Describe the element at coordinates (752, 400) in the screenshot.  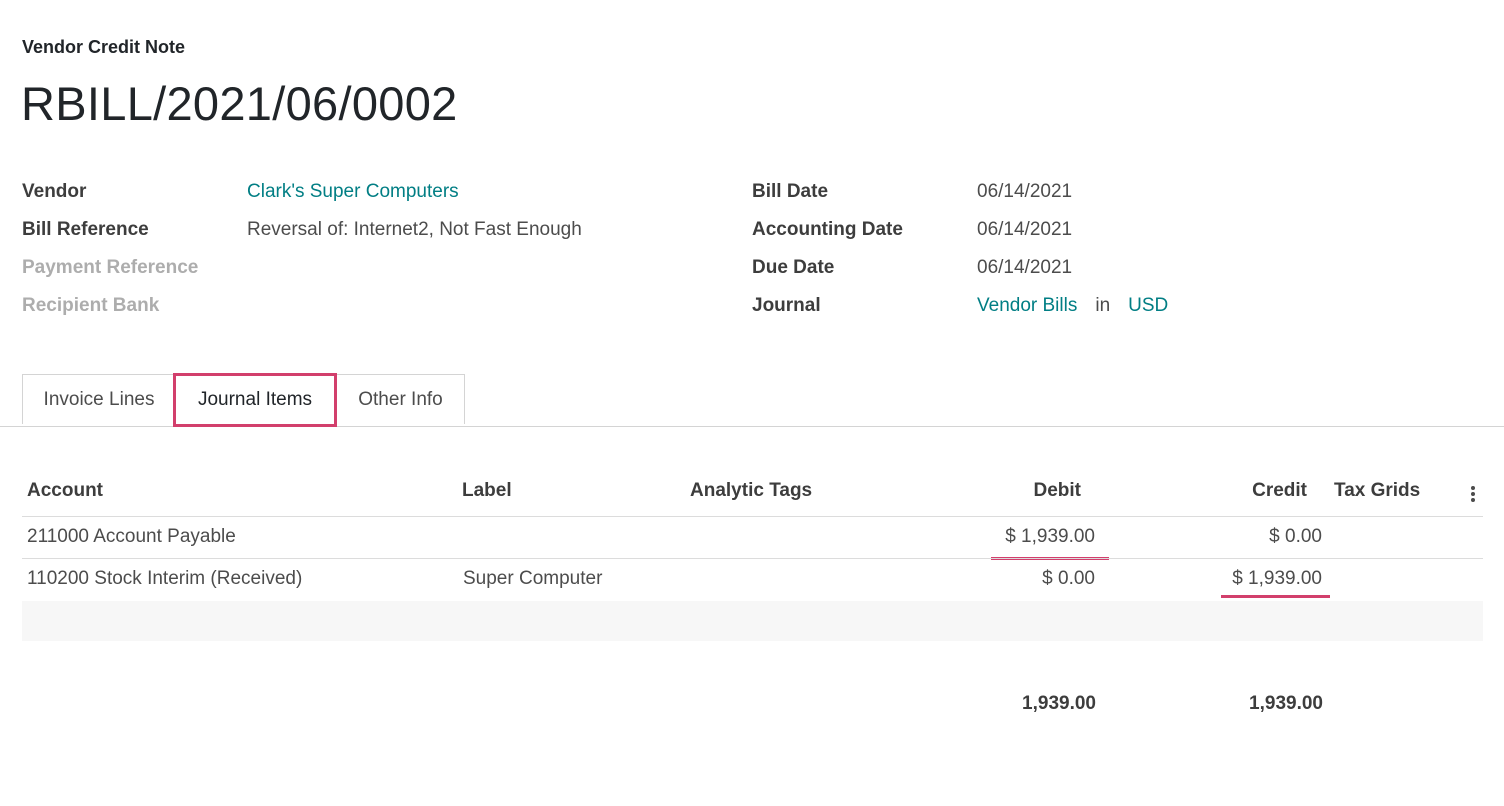
I see `notebook-tabs: Invoice Lines Journal Items Other Info` at that location.